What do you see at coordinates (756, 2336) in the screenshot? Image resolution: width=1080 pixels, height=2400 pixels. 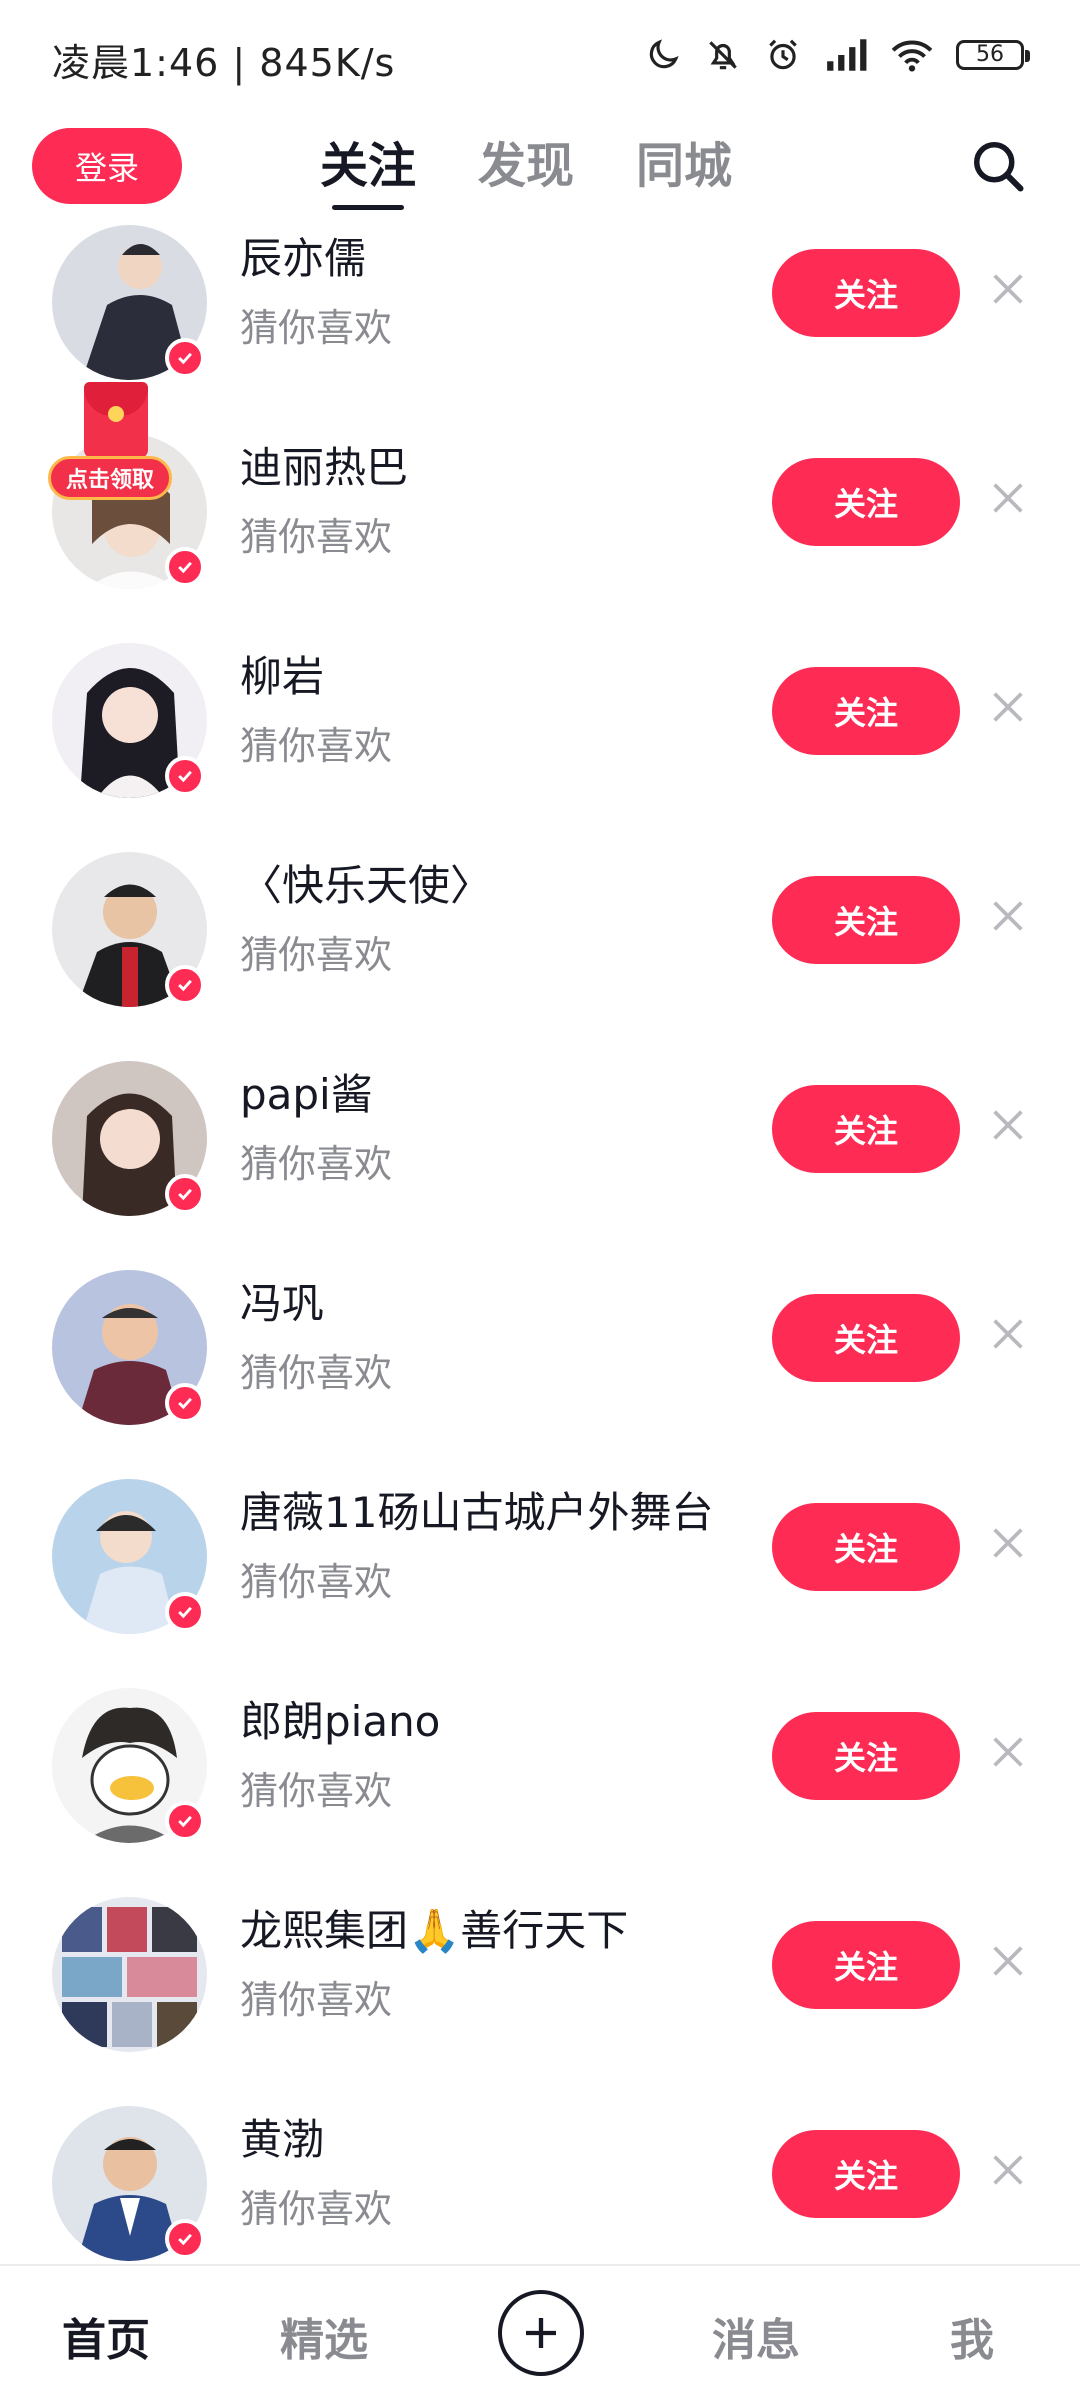 I see `nav-messages: 消息` at bounding box center [756, 2336].